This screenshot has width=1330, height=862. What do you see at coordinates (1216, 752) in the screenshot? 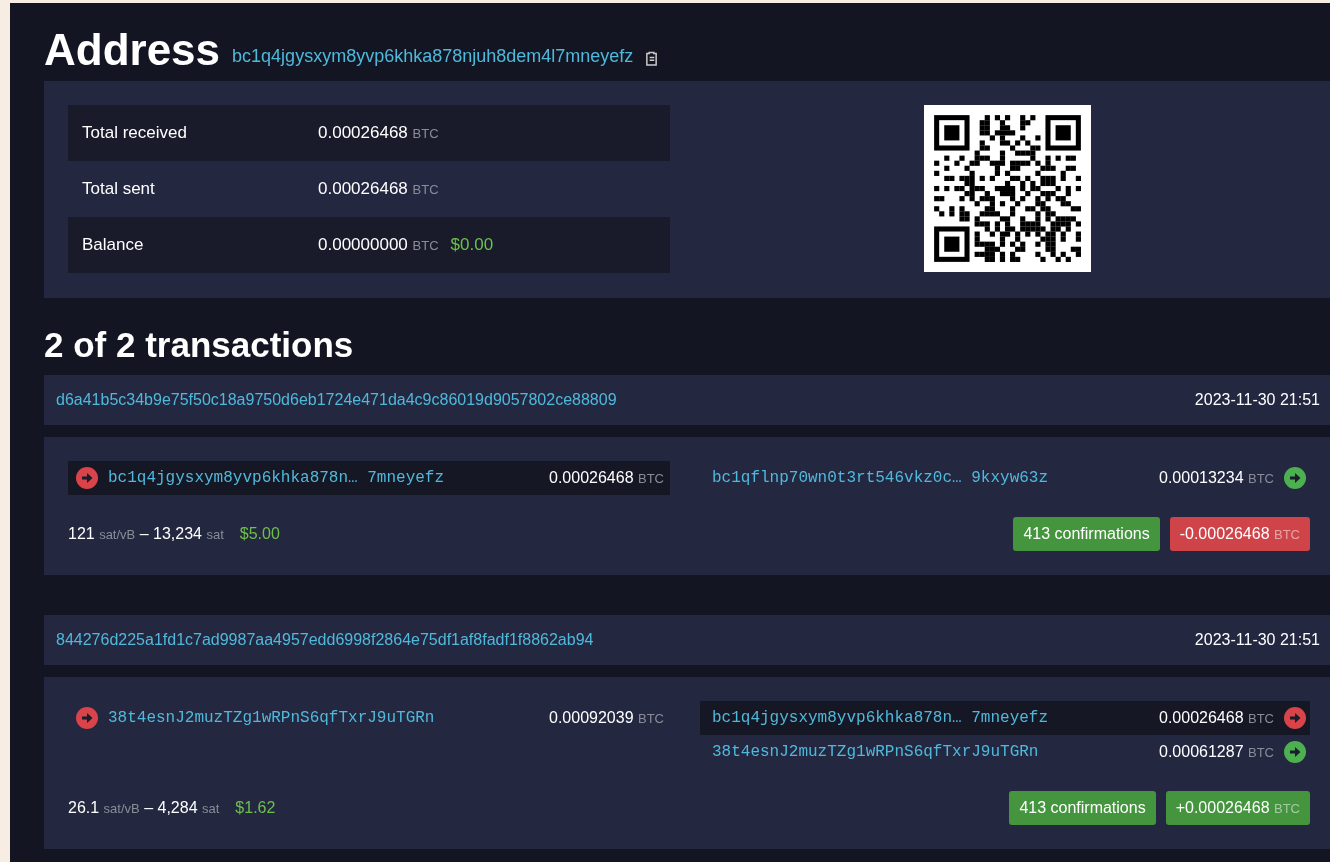
I see `btc-amount: 0.00061287 BTC` at bounding box center [1216, 752].